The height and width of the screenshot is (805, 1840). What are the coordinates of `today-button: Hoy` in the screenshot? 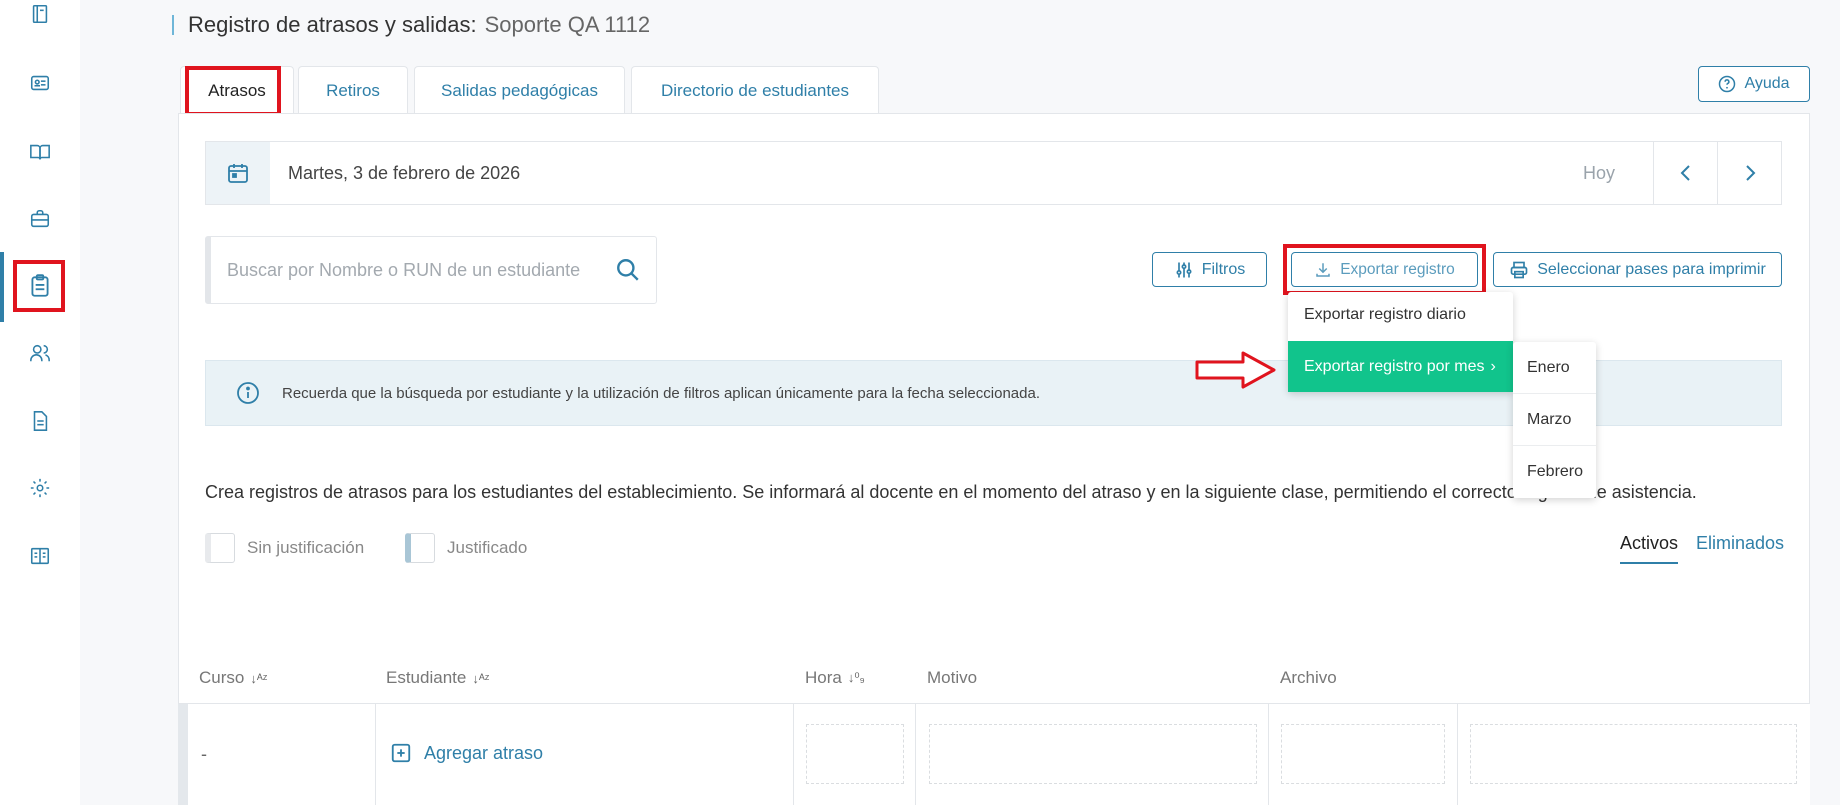 It's located at (1618, 173).